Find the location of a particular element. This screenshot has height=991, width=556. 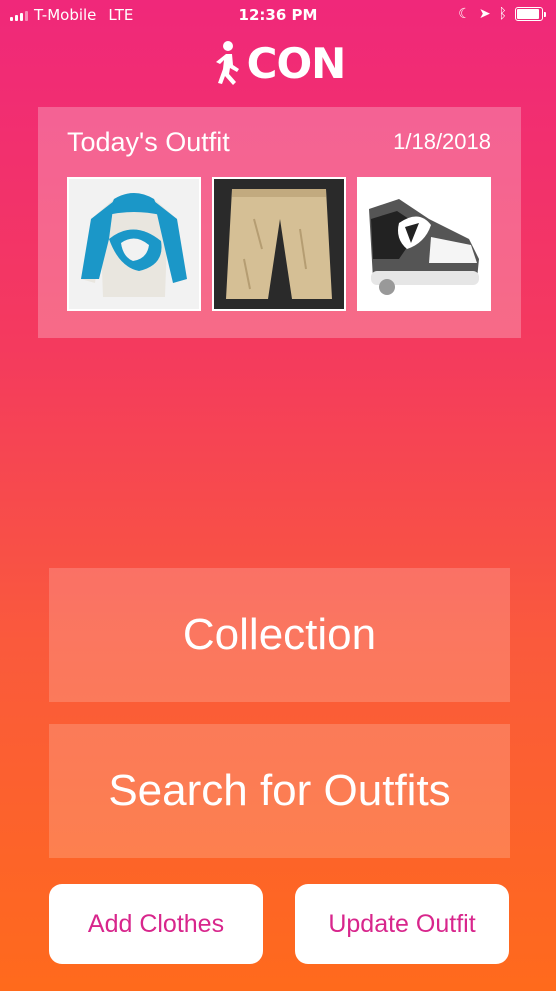

app-logo: CON is located at coordinates (278, 63).